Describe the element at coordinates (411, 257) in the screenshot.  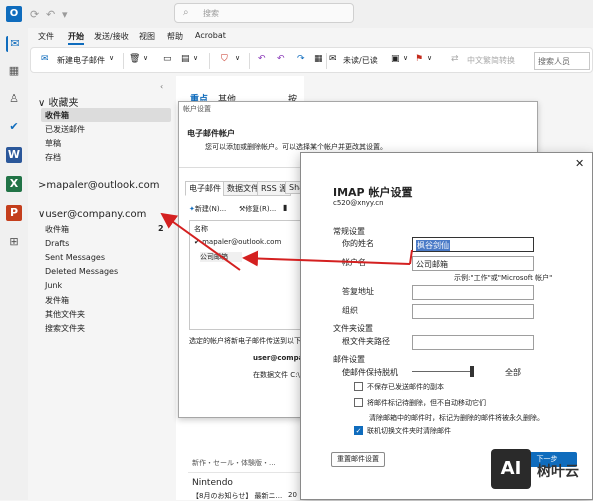
I see `arrow-connector` at that location.